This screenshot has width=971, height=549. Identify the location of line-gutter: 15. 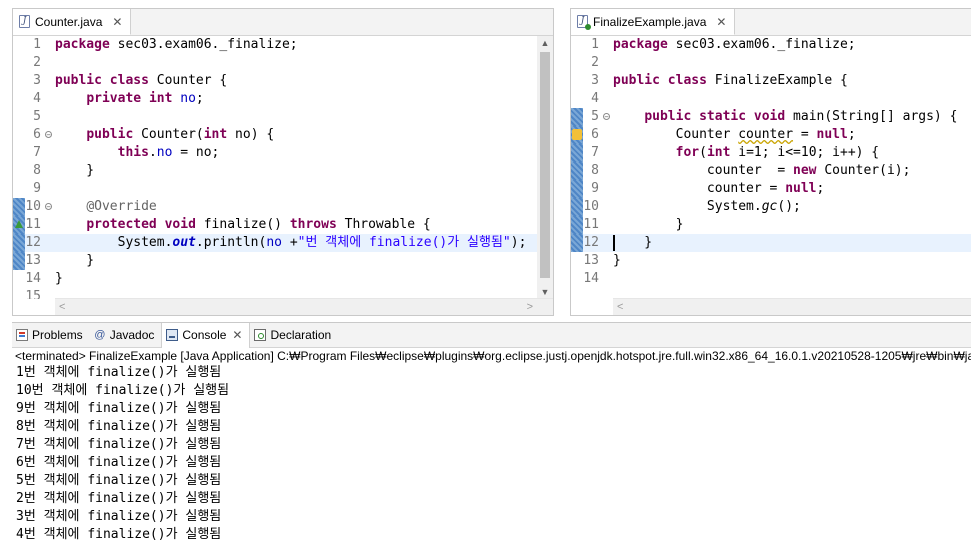
(34, 293).